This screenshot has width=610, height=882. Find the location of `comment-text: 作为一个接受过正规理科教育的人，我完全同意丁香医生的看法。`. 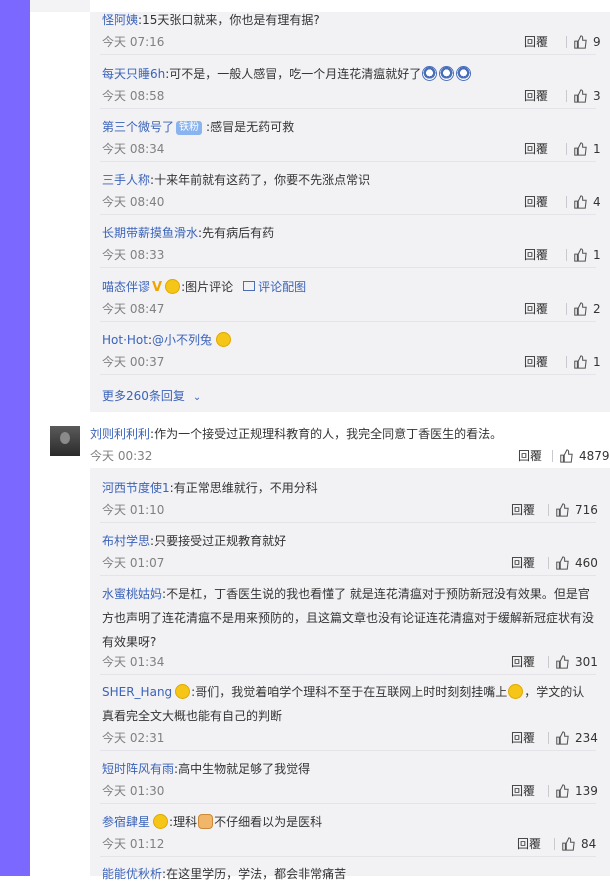

comment-text: 作为一个接受过正规理科教育的人，我完全同意丁香医生的看法。 is located at coordinates (328, 434).